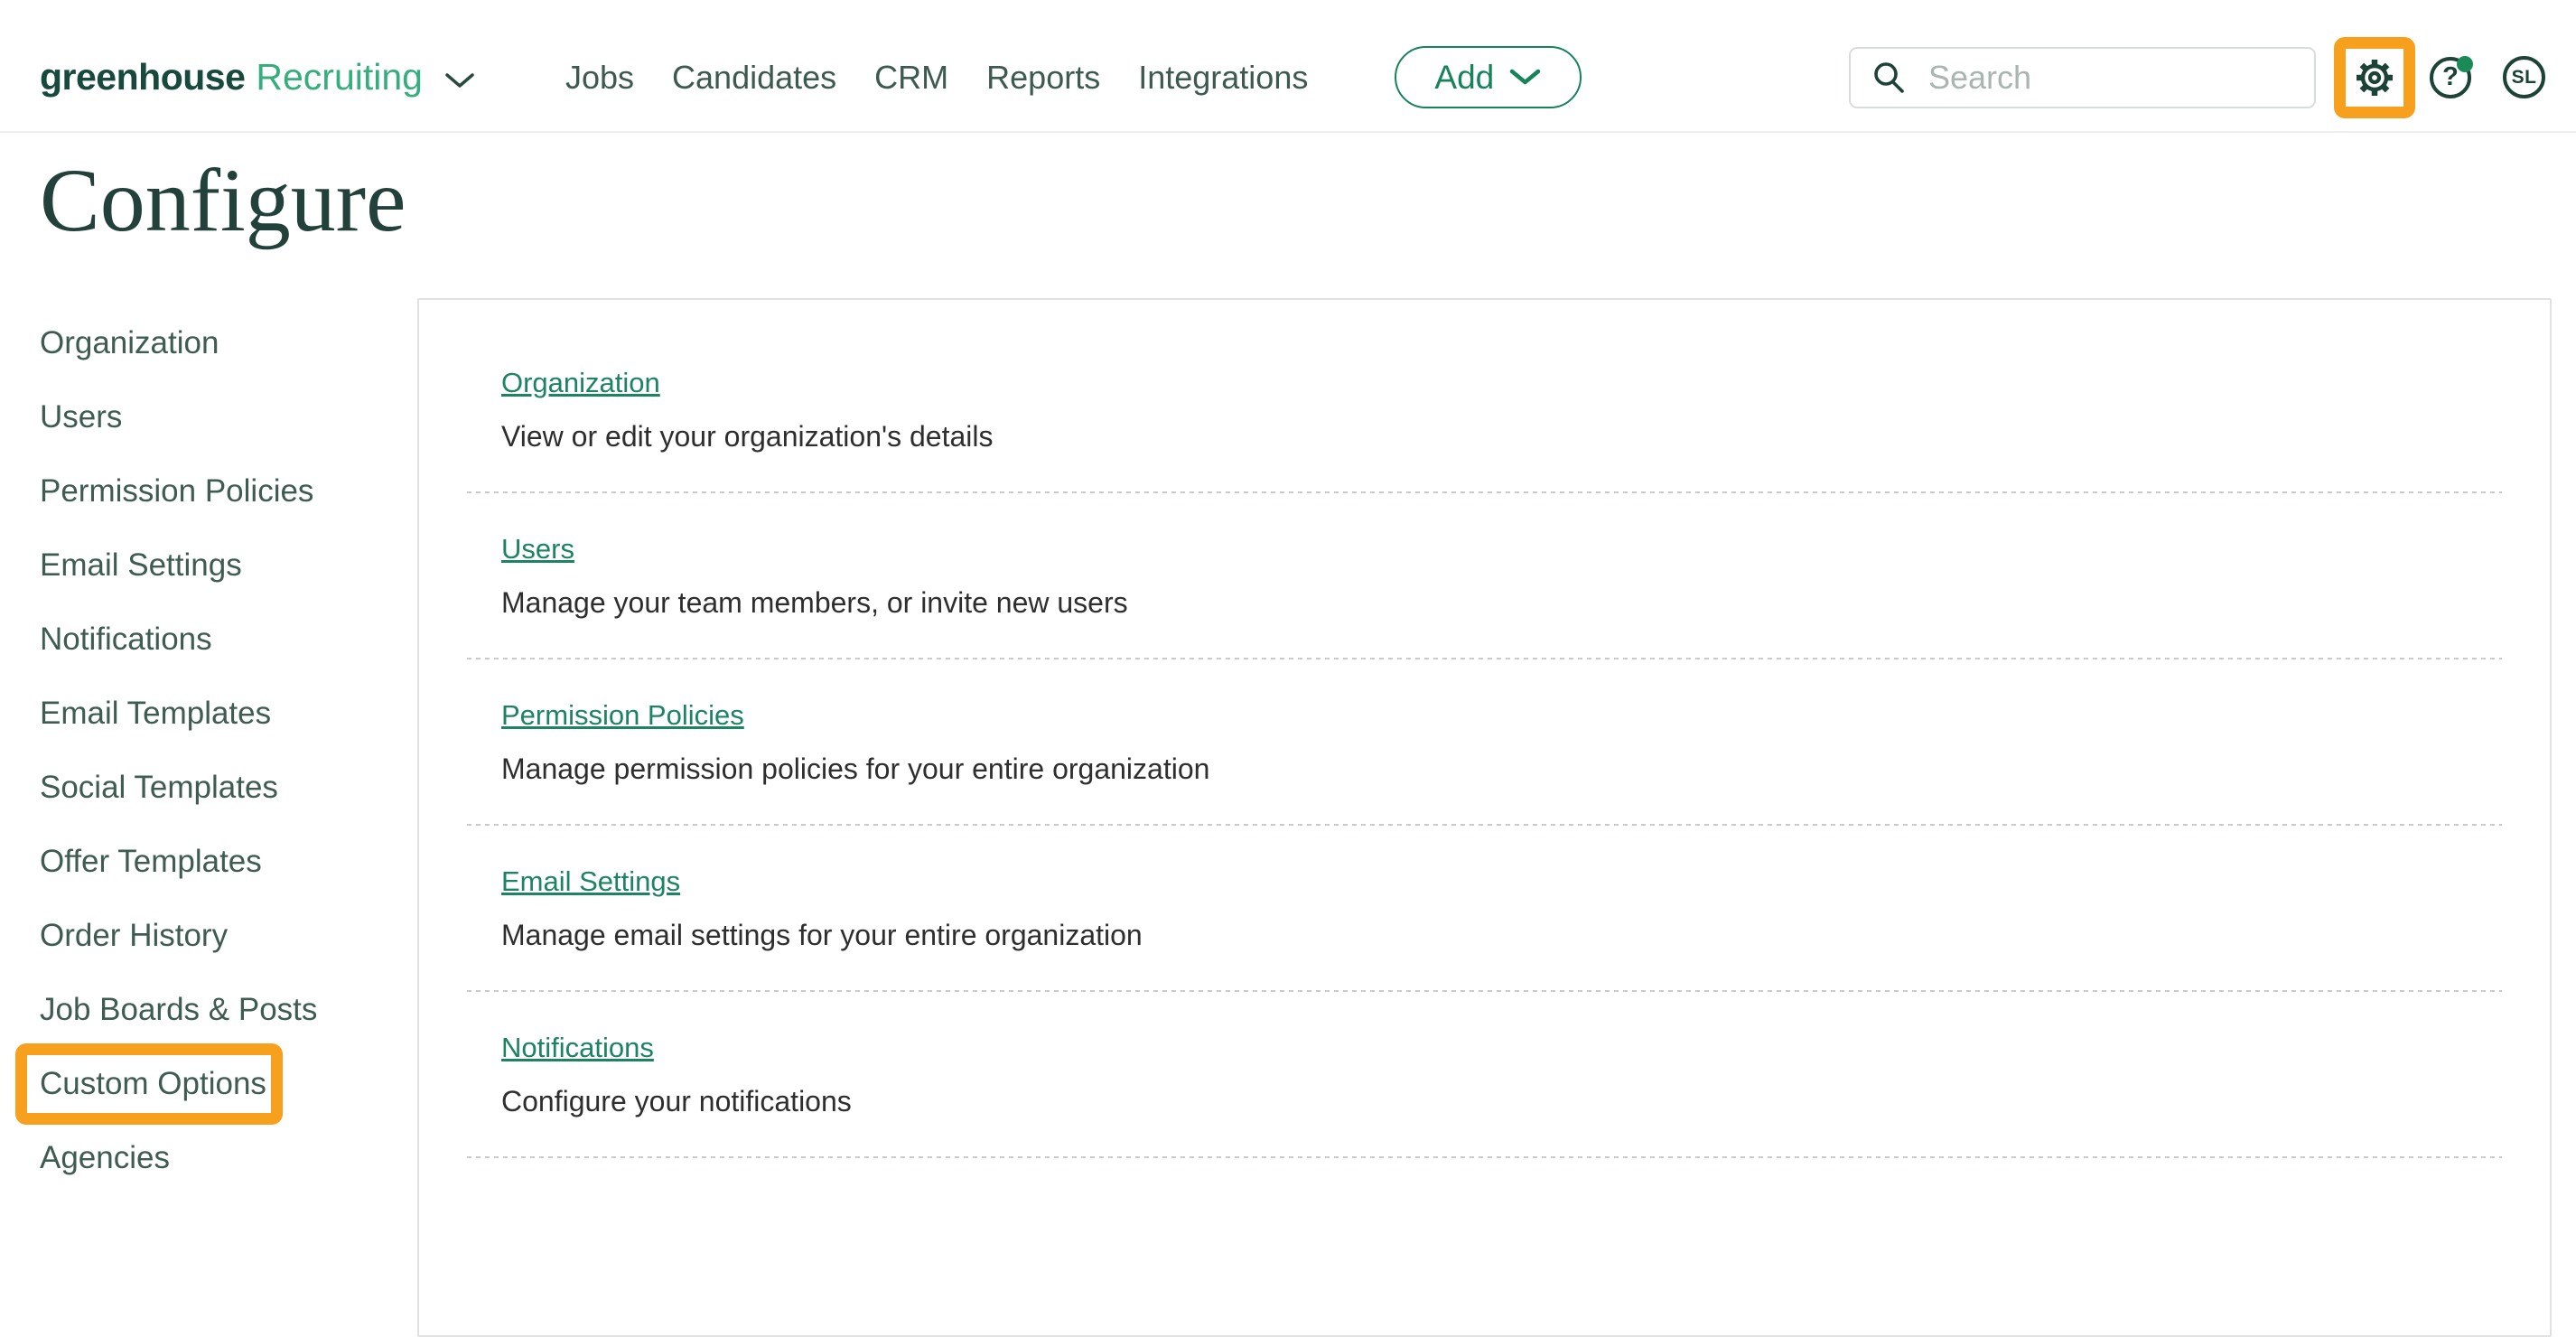  I want to click on sidebar-item-social-templates: Social Templates, so click(208, 788).